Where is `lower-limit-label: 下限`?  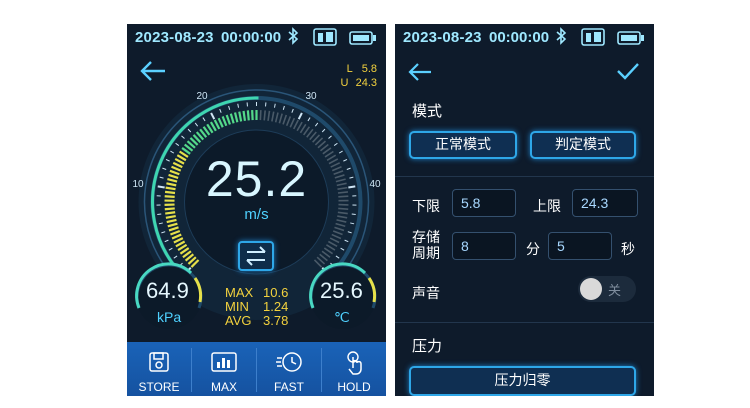 lower-limit-label: 下限 is located at coordinates (426, 207).